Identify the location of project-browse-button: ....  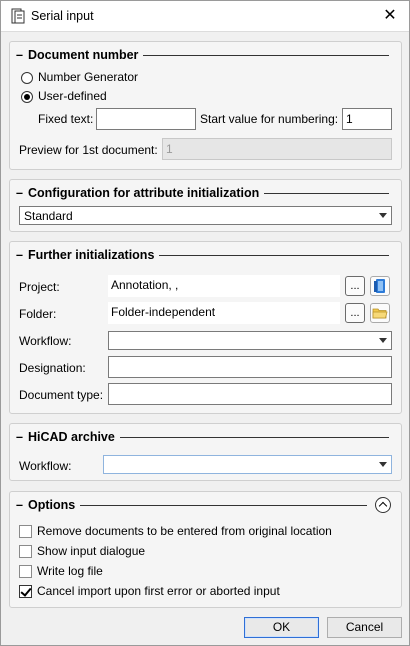
(355, 286).